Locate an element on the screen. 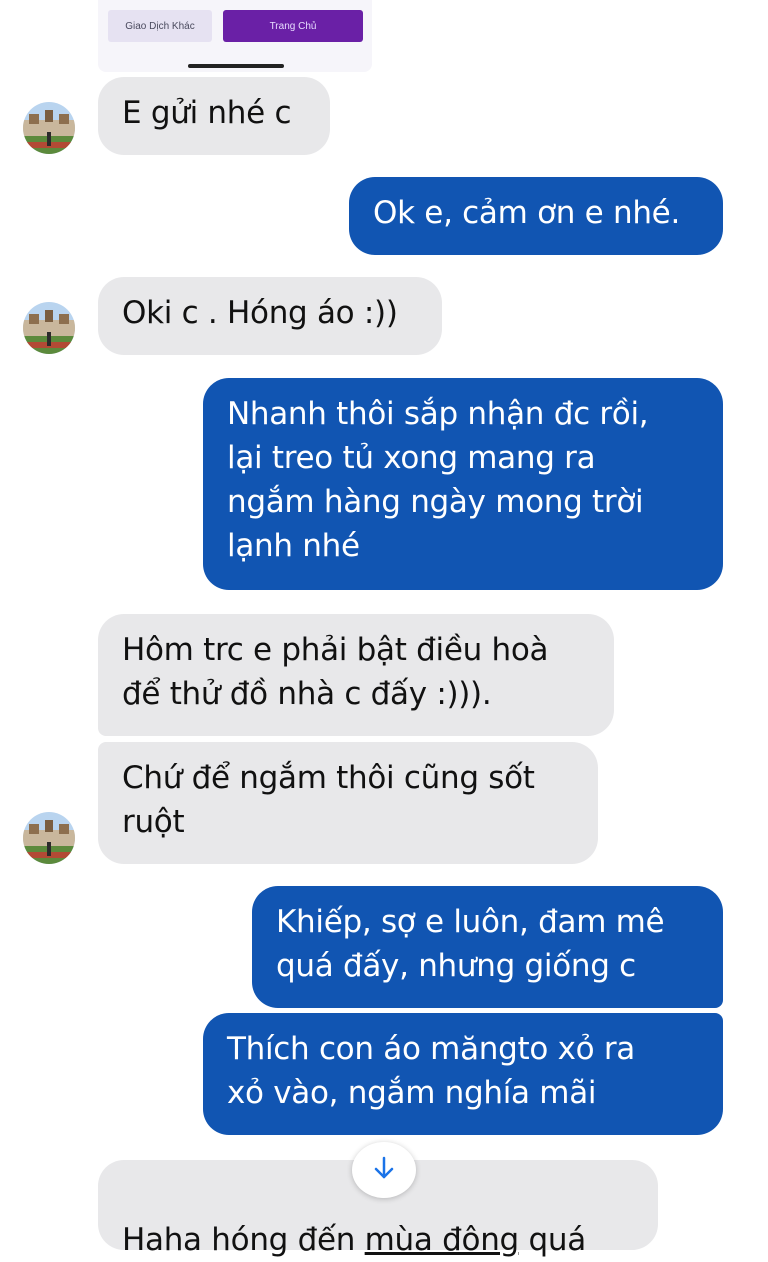 Image resolution: width=768 pixels, height=1262 pixels. home-button: Trang Chủ is located at coordinates (293, 26).